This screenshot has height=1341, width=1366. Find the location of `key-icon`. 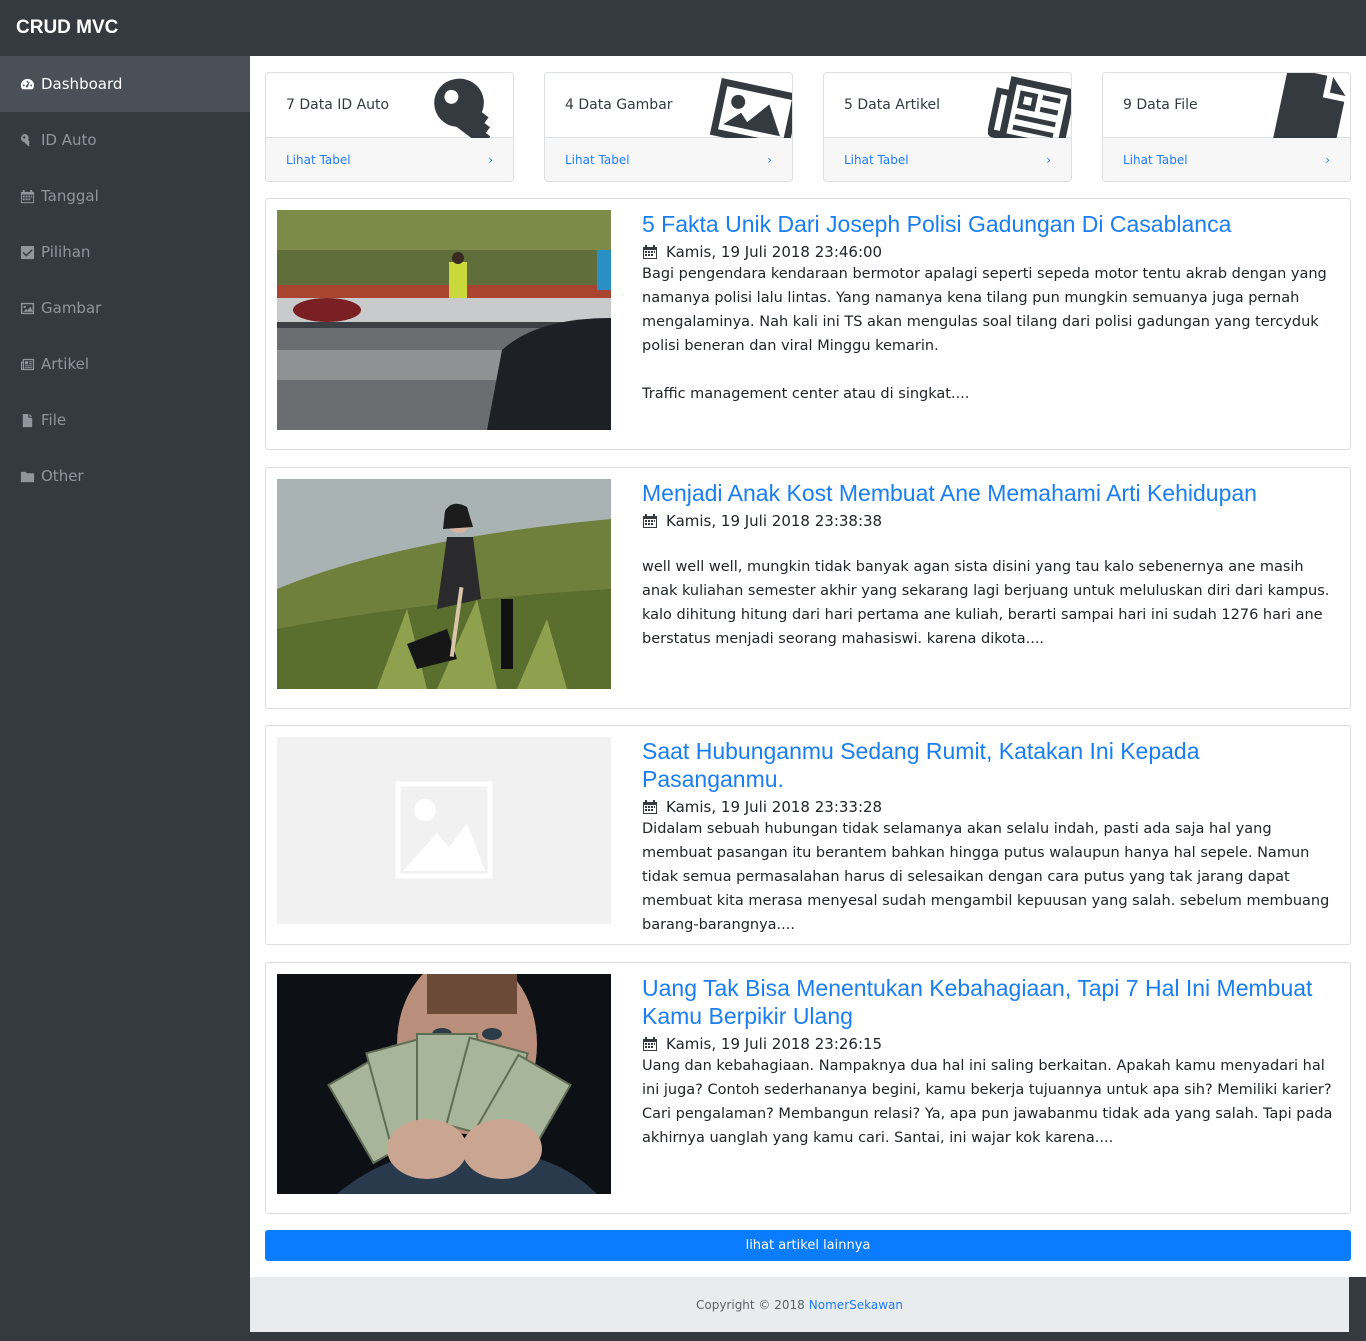

key-icon is located at coordinates (27, 140).